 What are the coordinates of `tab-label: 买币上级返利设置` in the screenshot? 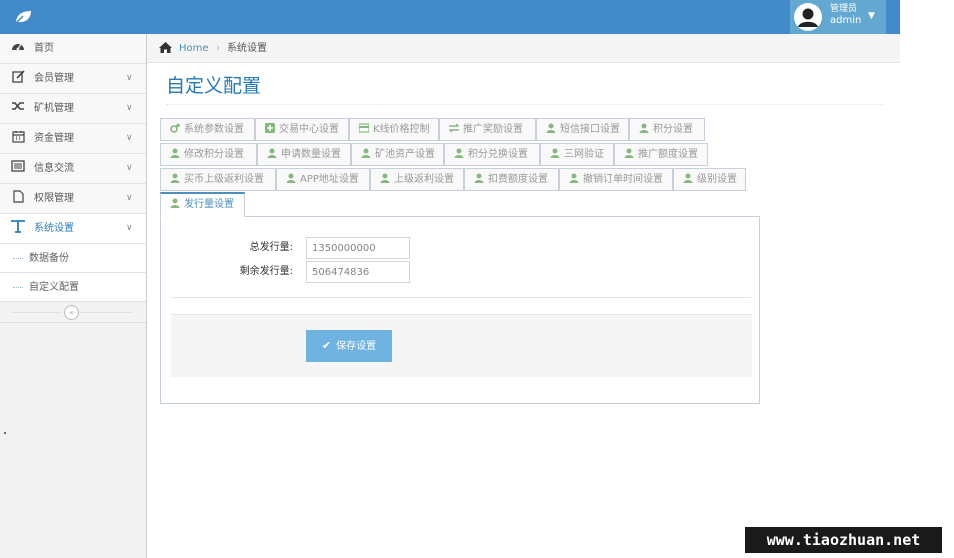 It's located at (224, 179).